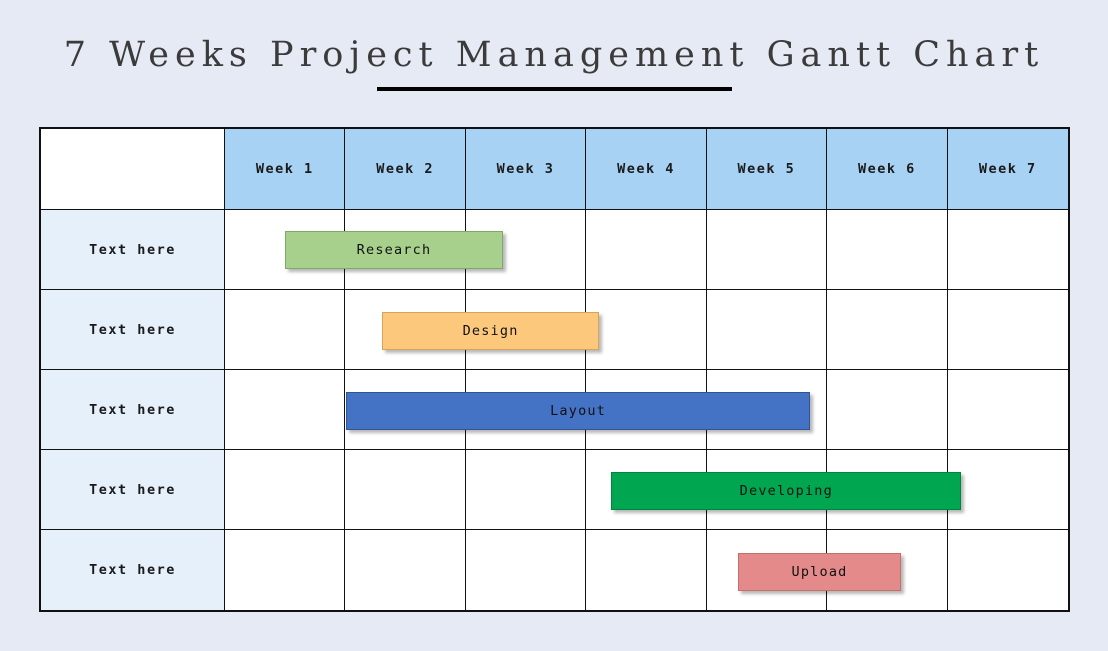 This screenshot has height=651, width=1108. What do you see at coordinates (526, 570) in the screenshot?
I see `track-cell-r5c3` at bounding box center [526, 570].